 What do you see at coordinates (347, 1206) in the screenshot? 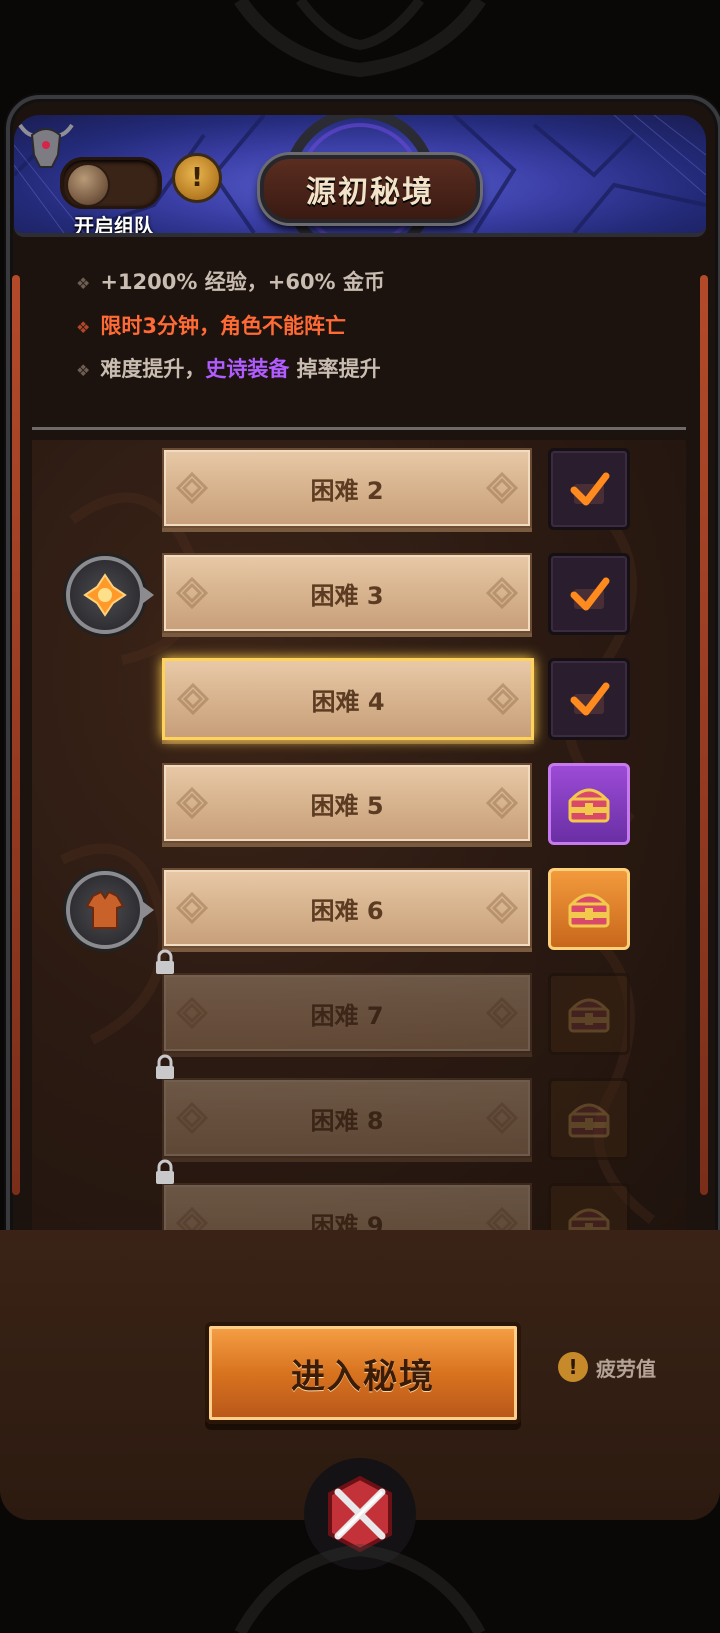
I see `difficulty-row: 困难 9` at bounding box center [347, 1206].